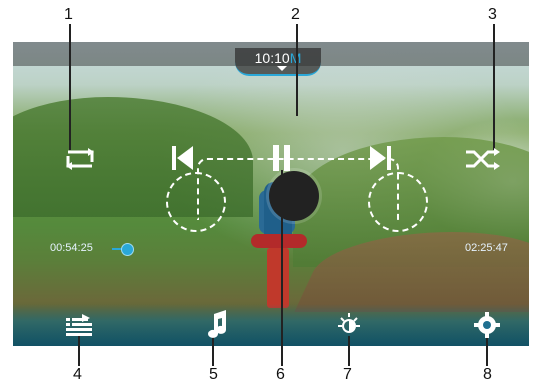 The height and width of the screenshot is (387, 543). What do you see at coordinates (279, 241) in the screenshot?
I see `hiker-sleeping-roll` at bounding box center [279, 241].